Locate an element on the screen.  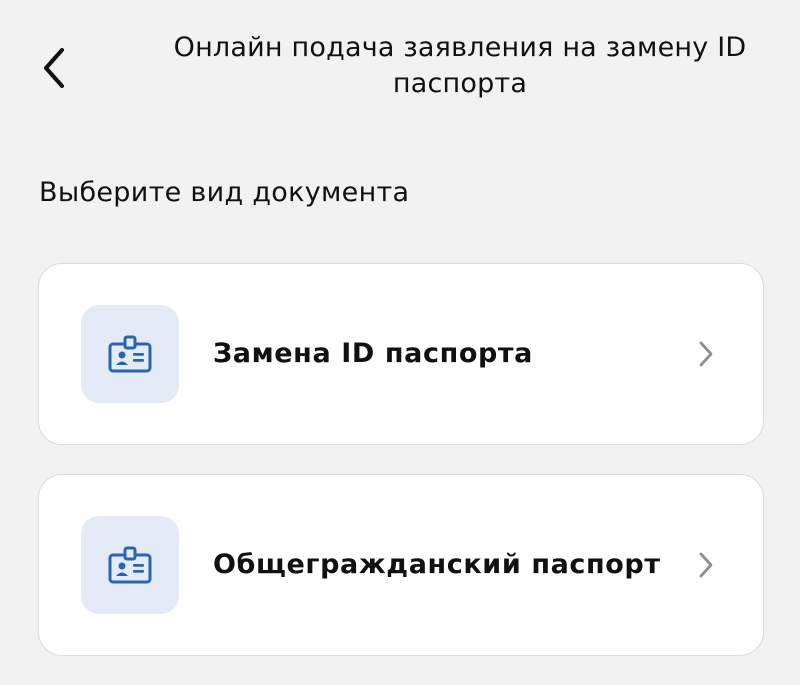
option-label: Общегражданский паспорт is located at coordinates (437, 564).